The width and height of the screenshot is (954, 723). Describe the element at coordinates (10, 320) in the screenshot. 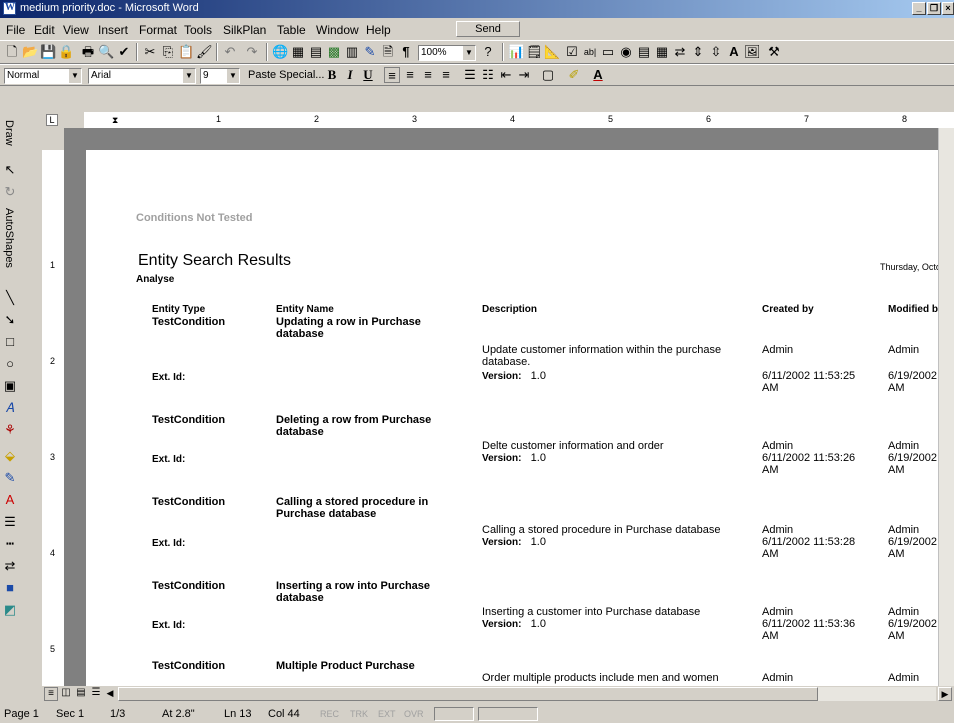

I see `arrow-icon: ➘` at that location.